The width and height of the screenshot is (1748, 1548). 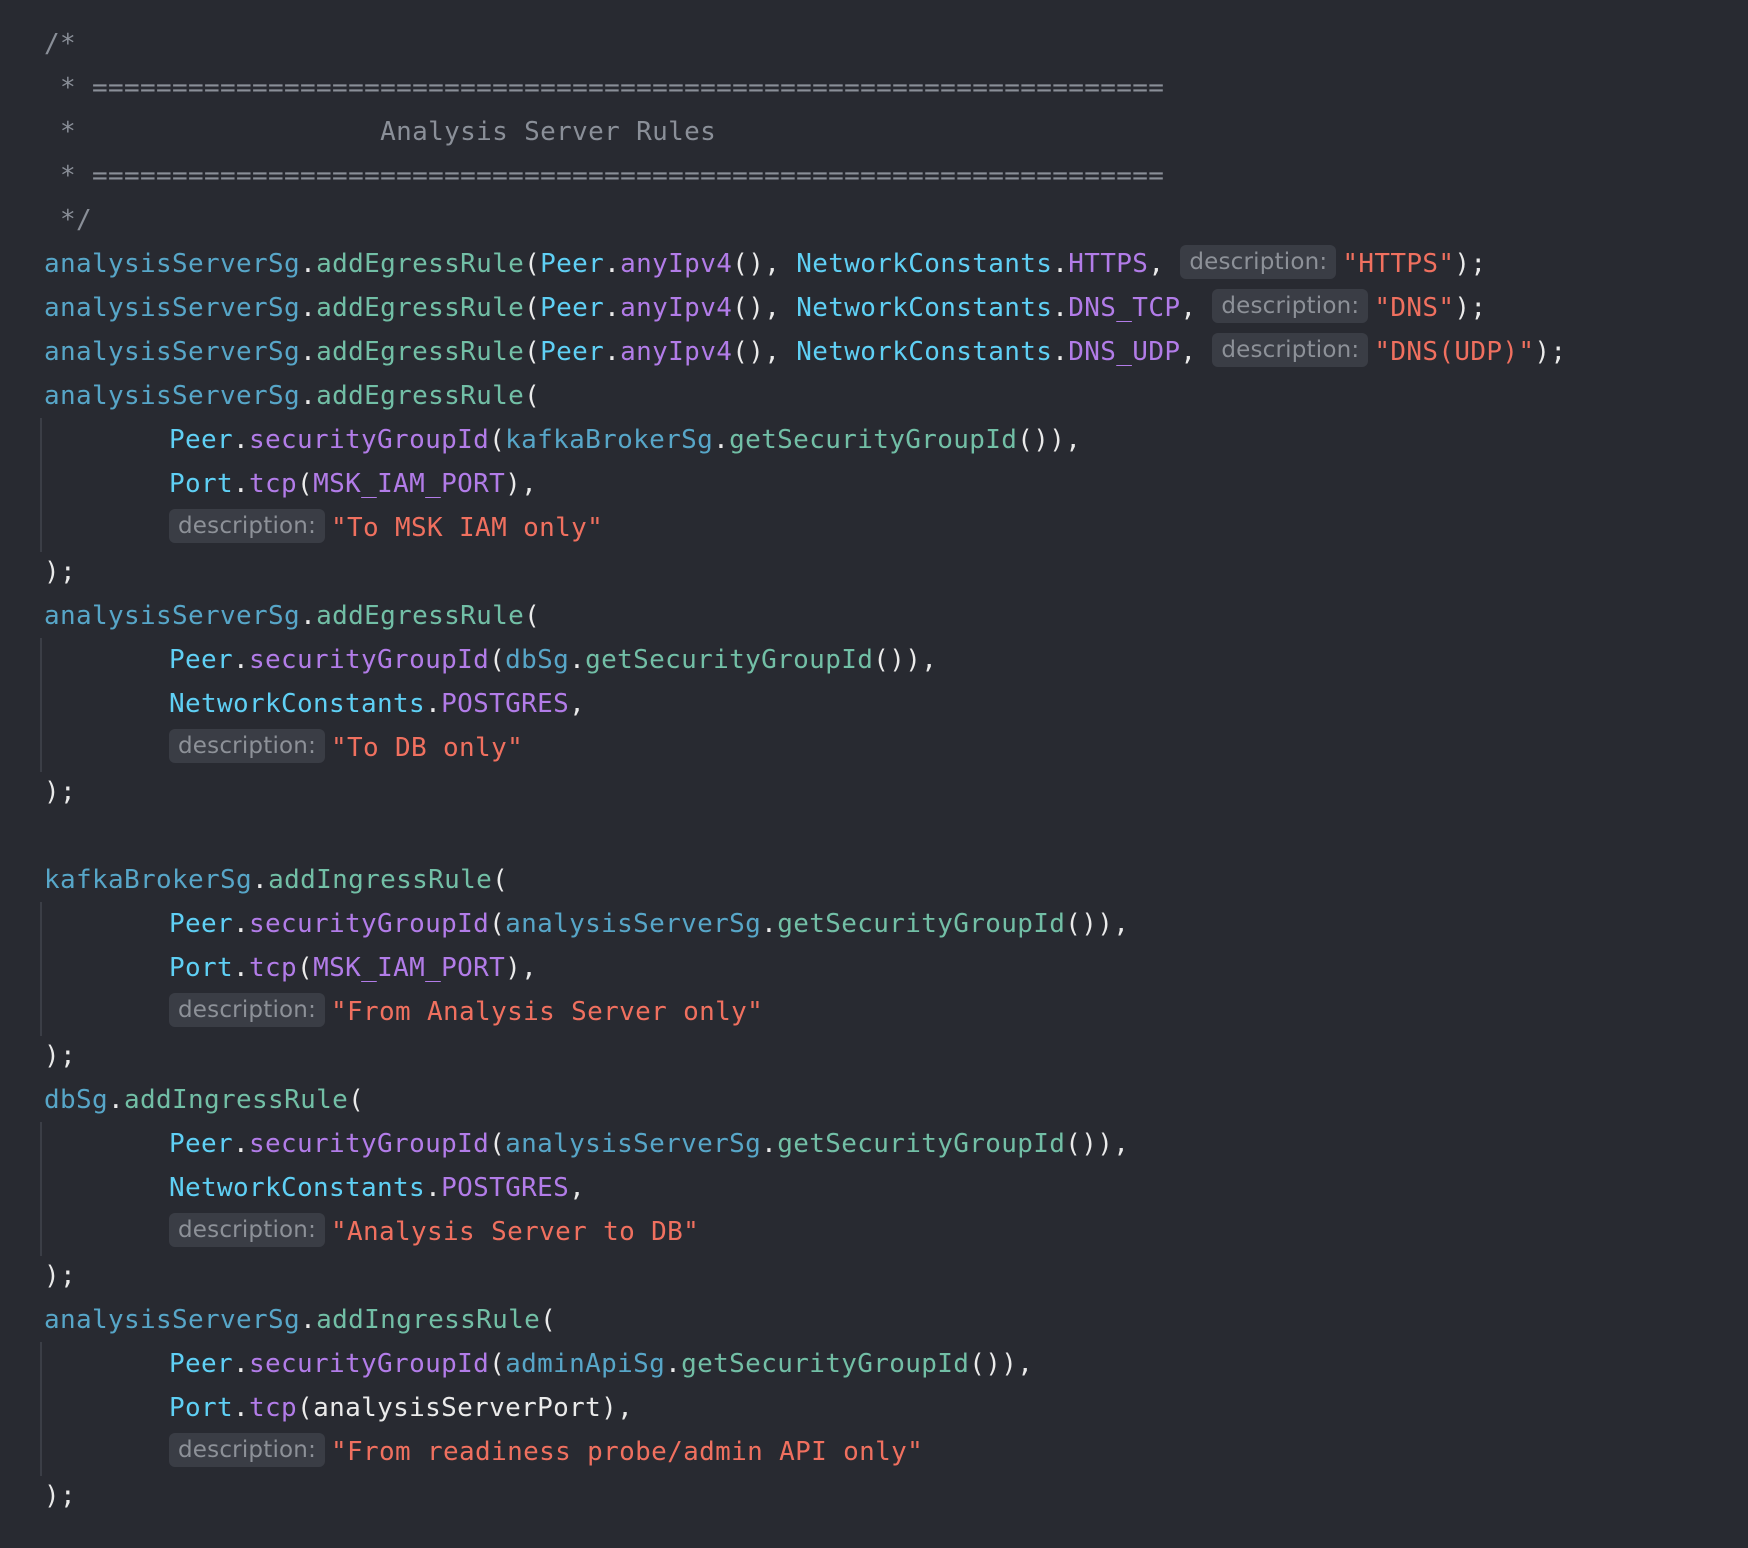 I want to click on comment-line: */, so click(x=68, y=220).